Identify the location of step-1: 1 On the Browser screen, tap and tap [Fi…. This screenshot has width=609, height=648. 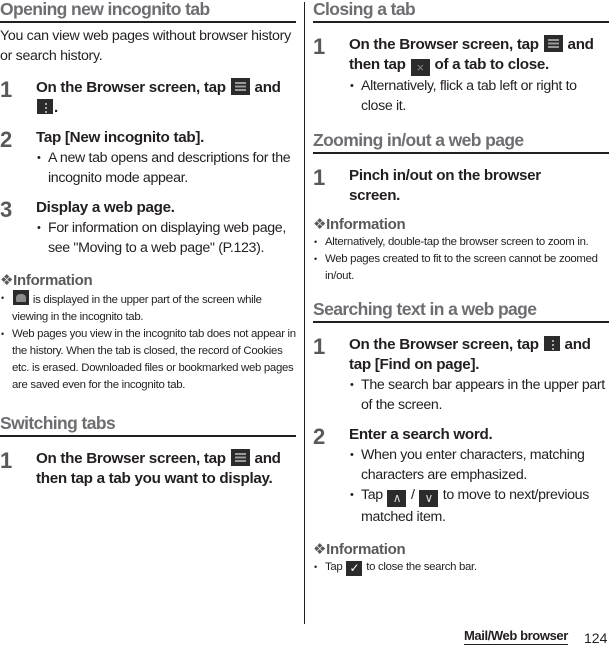
(461, 374).